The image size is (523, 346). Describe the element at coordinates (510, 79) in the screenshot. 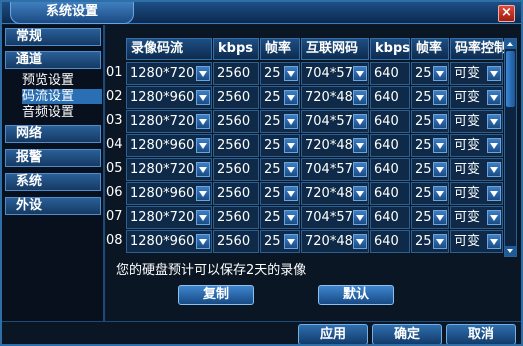

I see `scroll-thumb` at that location.